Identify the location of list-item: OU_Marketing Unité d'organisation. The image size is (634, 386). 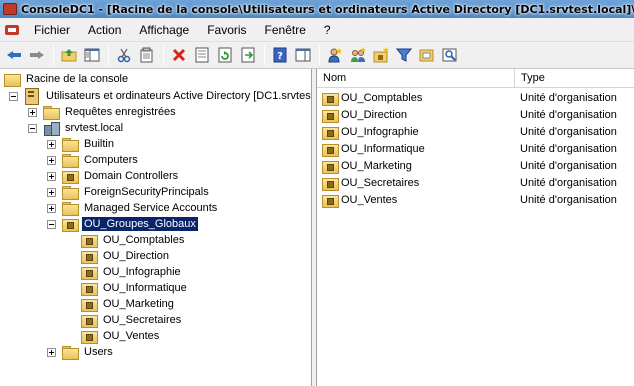
(475, 165).